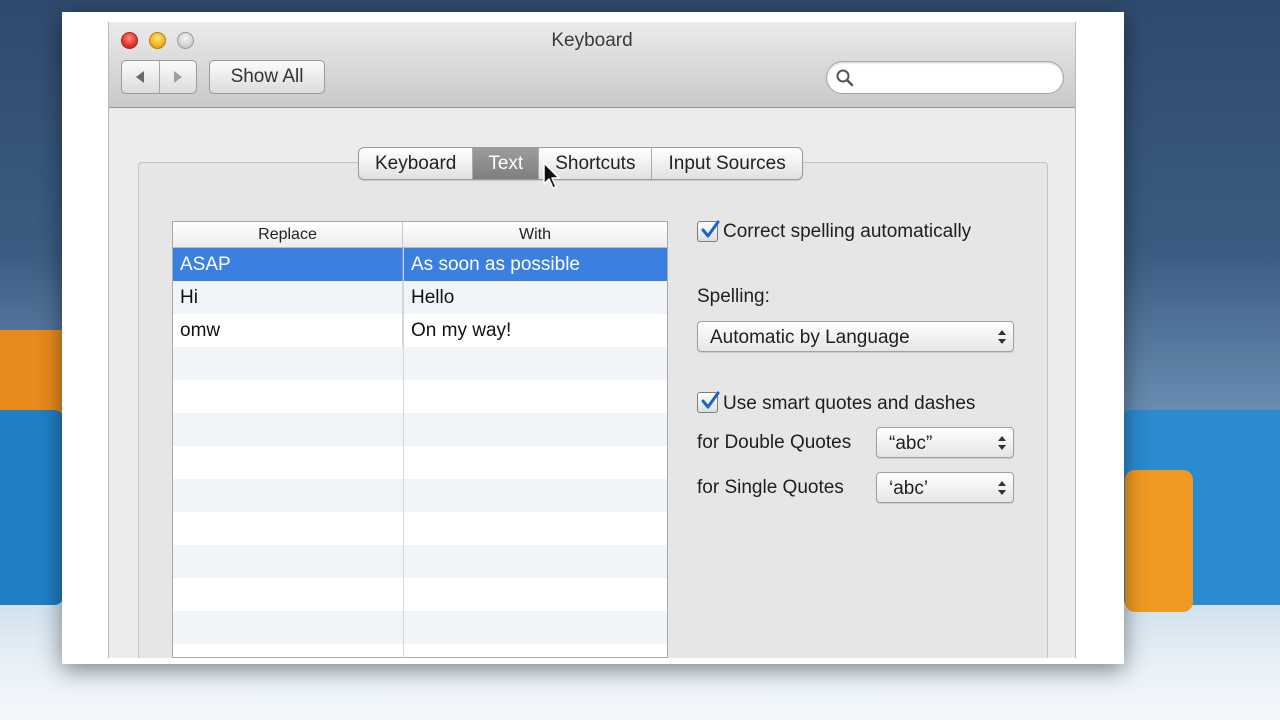 The height and width of the screenshot is (720, 1280). I want to click on window-title: Keyboard, so click(592, 40).